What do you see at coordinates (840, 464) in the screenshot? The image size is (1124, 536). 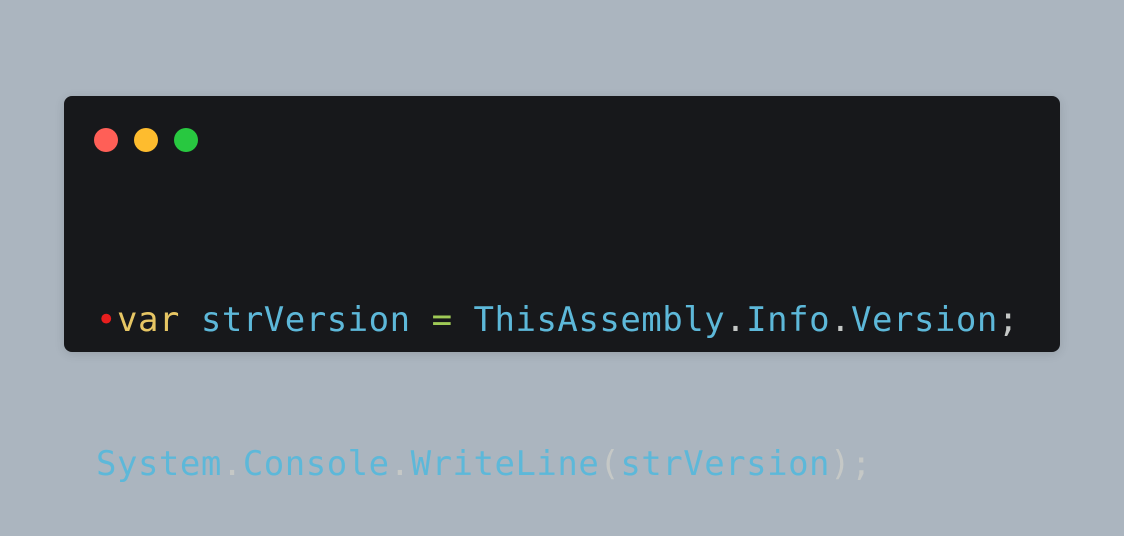 I see `close-paren: )` at bounding box center [840, 464].